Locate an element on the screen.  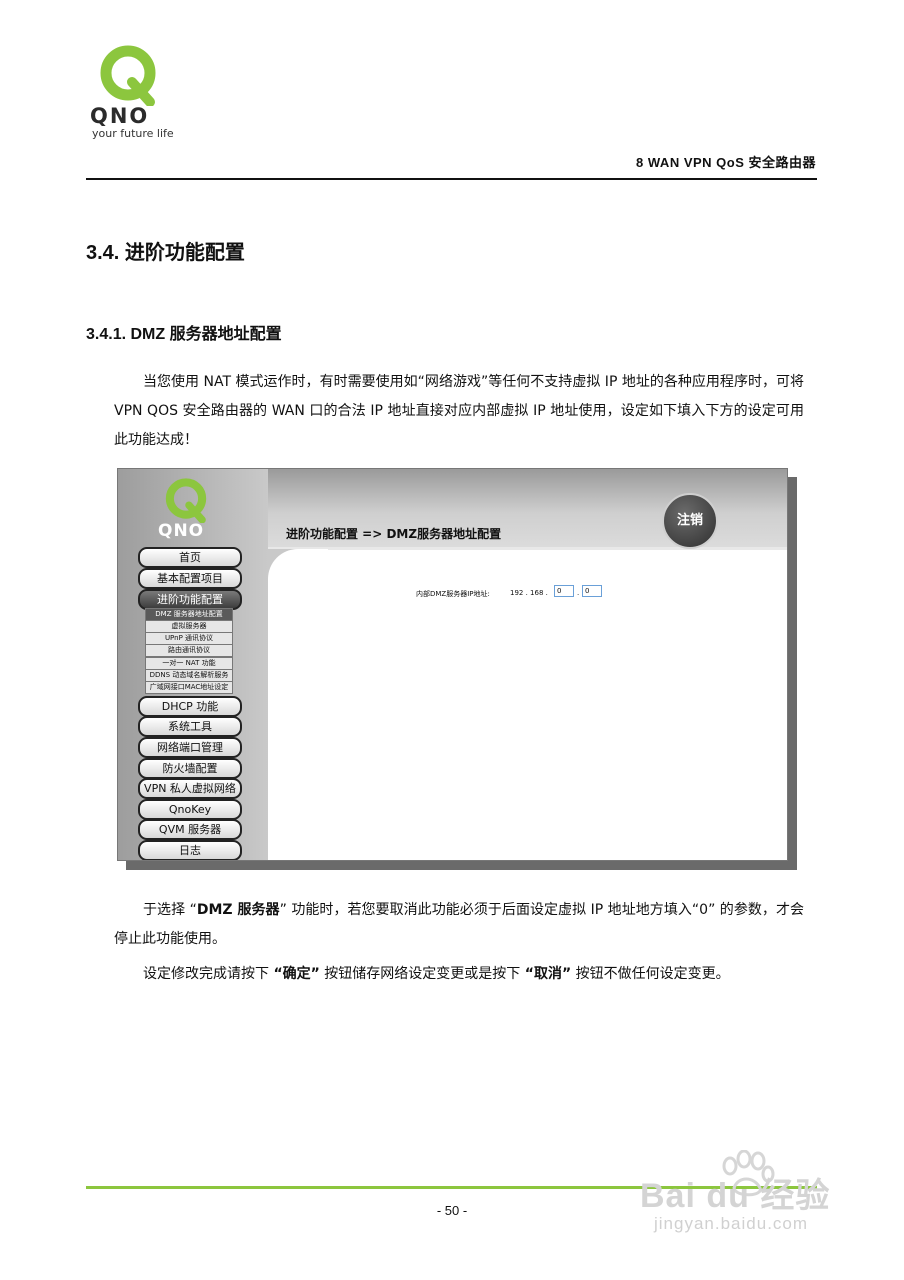
paragraph-text: 设定修改完成请按下 is located at coordinates (208, 974).